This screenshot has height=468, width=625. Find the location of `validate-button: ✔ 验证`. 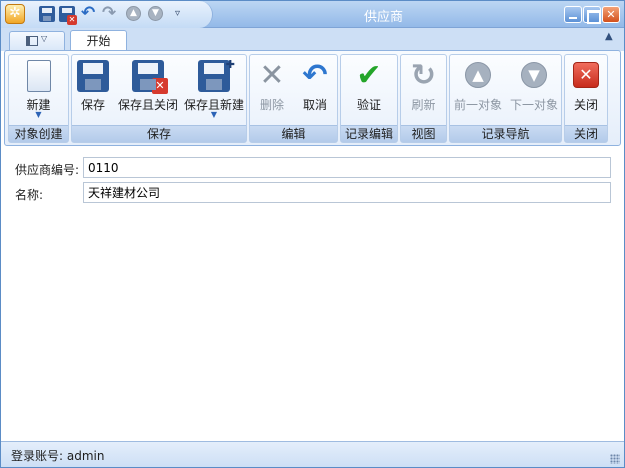

validate-button: ✔ 验证 is located at coordinates (369, 91).